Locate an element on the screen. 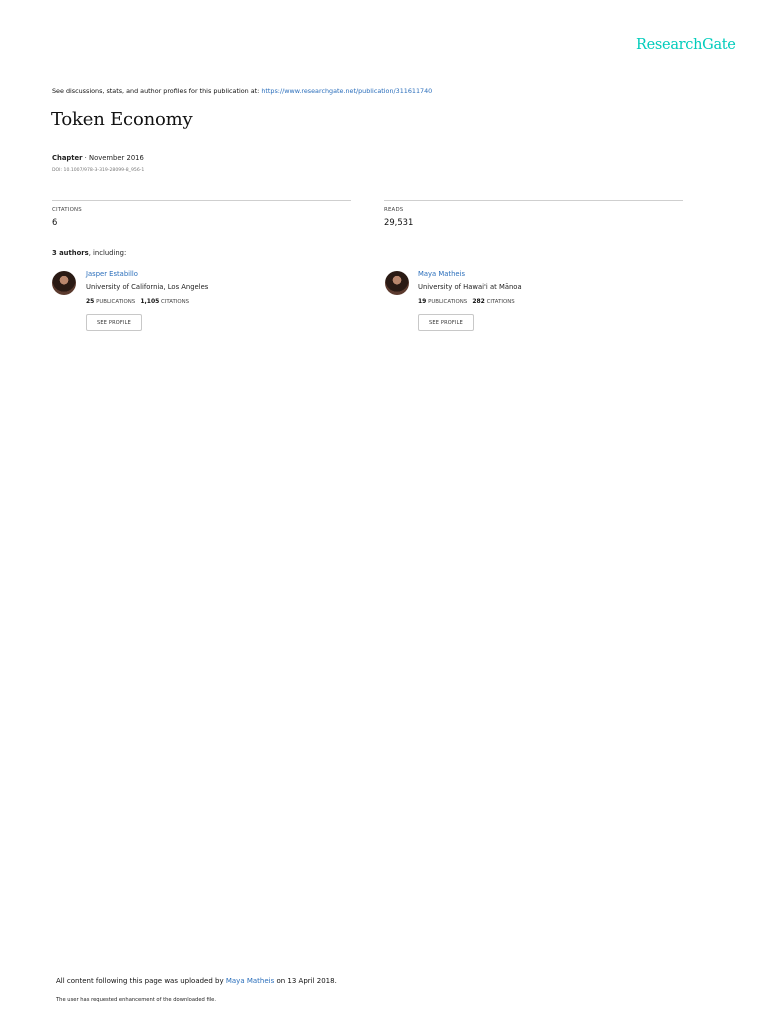 The height and width of the screenshot is (1024, 768). reads-label: READS is located at coordinates (394, 210).